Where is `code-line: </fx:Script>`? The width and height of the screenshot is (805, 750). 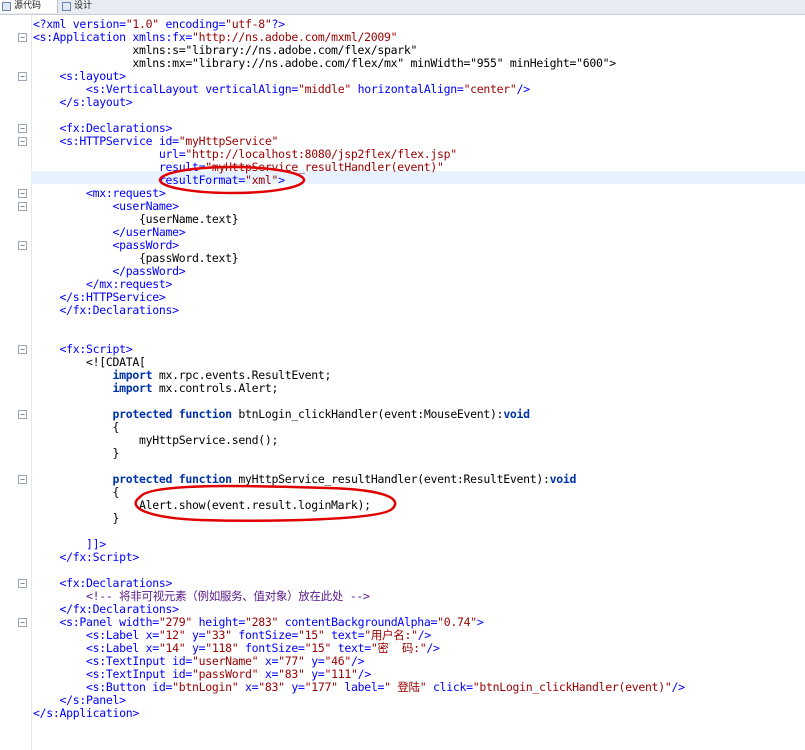 code-line: </fx:Script> is located at coordinates (86, 557).